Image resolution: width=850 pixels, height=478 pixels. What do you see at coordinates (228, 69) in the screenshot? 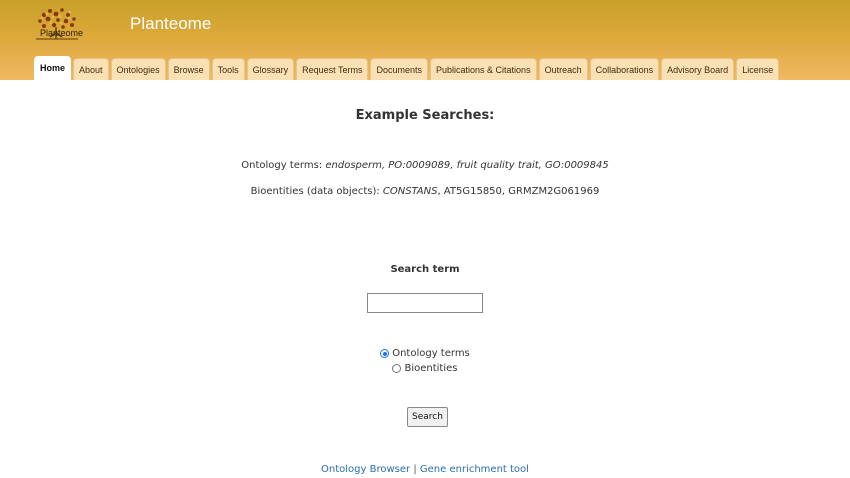
I see `tab-tools: Tools` at bounding box center [228, 69].